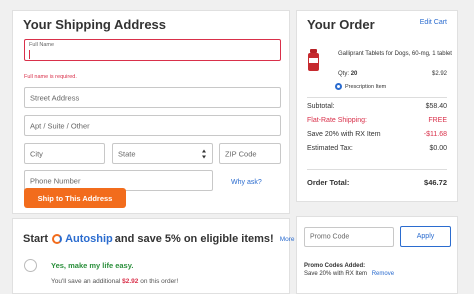 The image size is (474, 294). Describe the element at coordinates (344, 134) in the screenshot. I see `summary-label: Save 20% with RX Item` at that location.